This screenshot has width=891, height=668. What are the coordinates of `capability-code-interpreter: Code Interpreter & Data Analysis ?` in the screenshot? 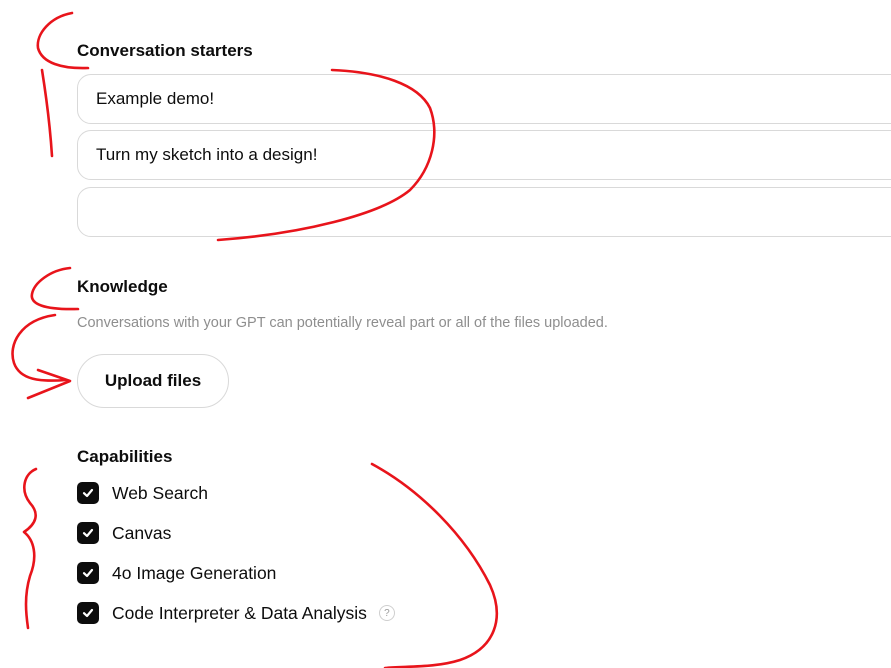 It's located at (236, 613).